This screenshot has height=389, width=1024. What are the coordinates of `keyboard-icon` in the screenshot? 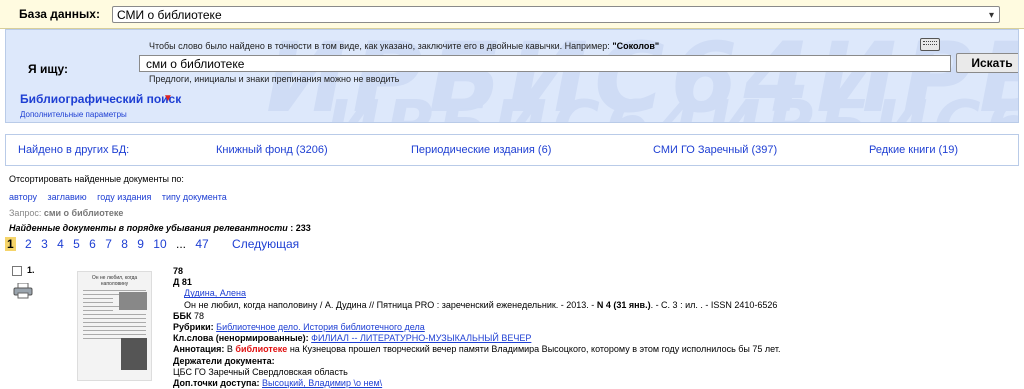 It's located at (930, 44).